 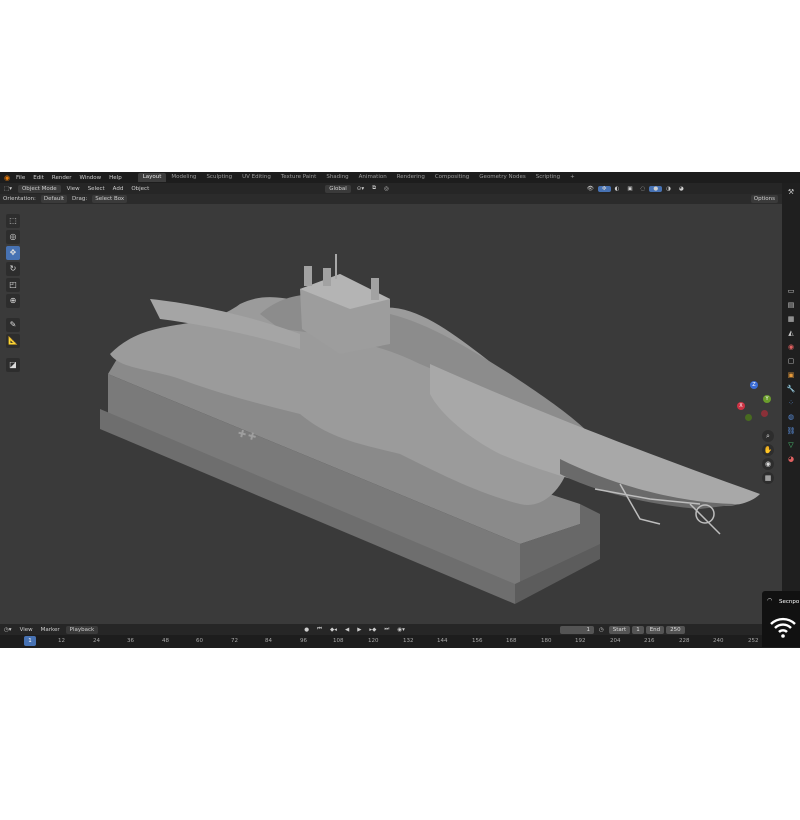 I want to click on frame-tick: 156, so click(x=477, y=641).